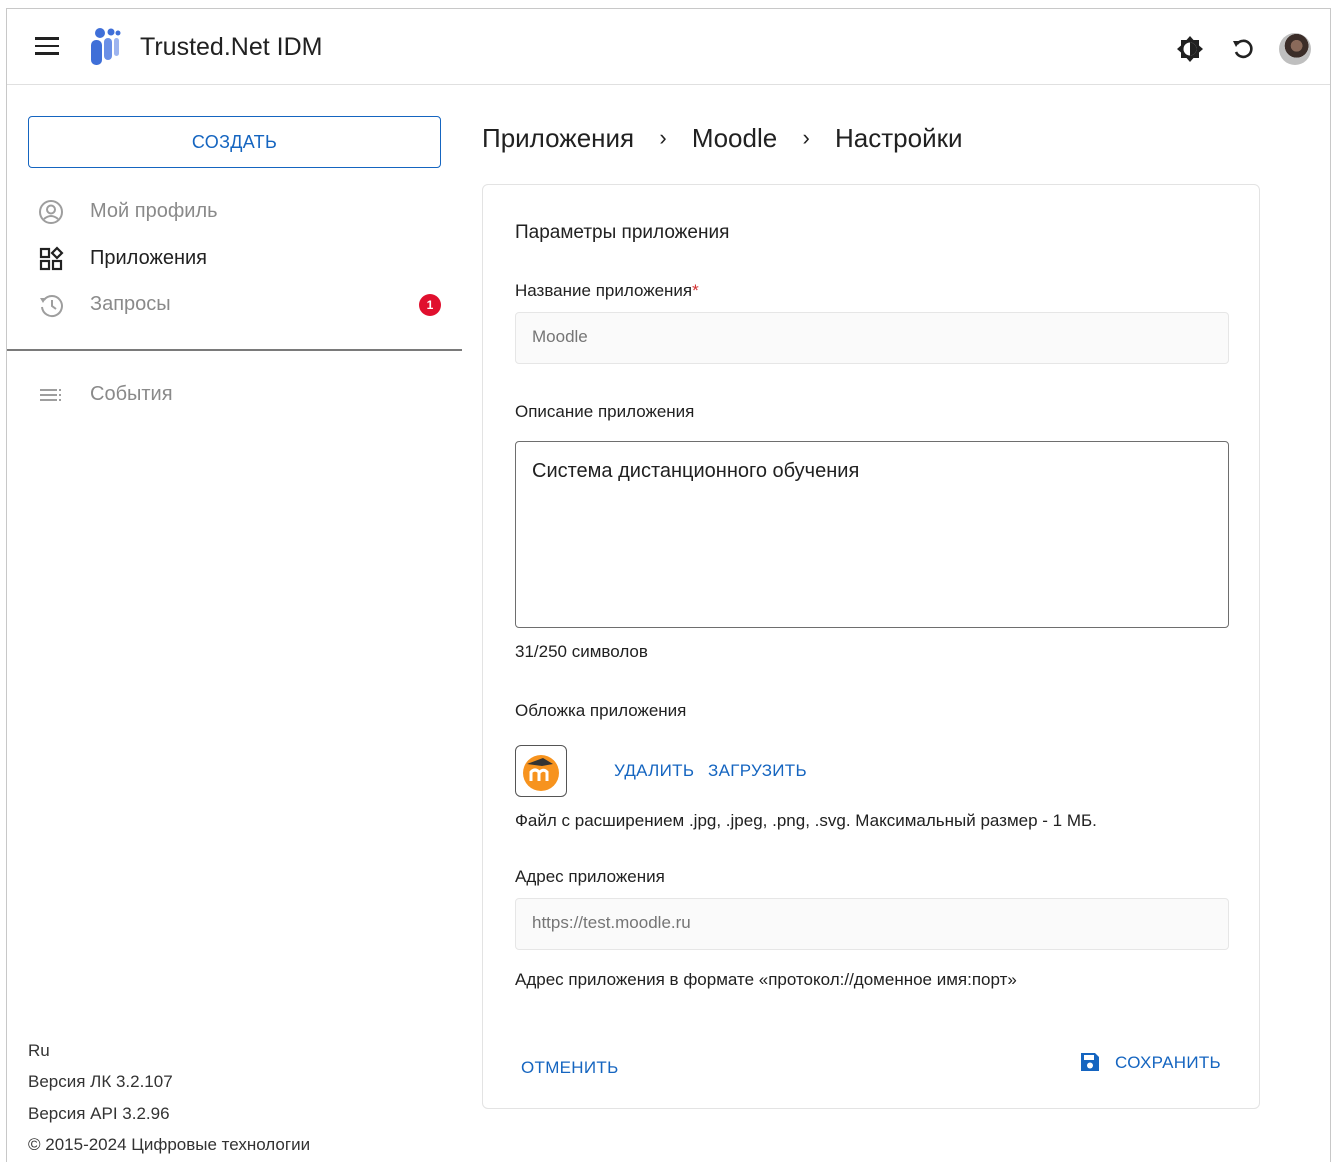 The height and width of the screenshot is (1162, 1337). What do you see at coordinates (1243, 49) in the screenshot?
I see `refresh-icon` at bounding box center [1243, 49].